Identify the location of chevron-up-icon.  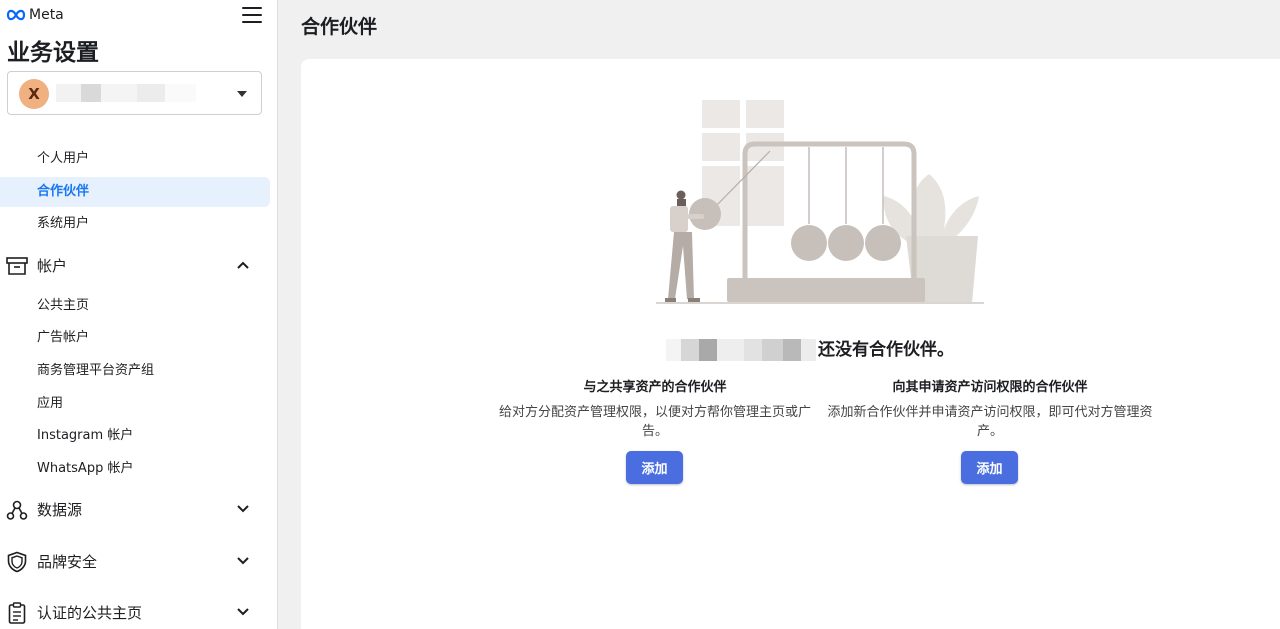
(243, 265).